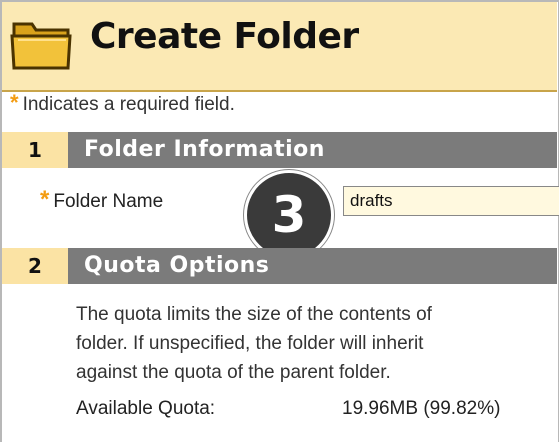 This screenshot has height=442, width=559. I want to click on section-number: 1, so click(35, 150).